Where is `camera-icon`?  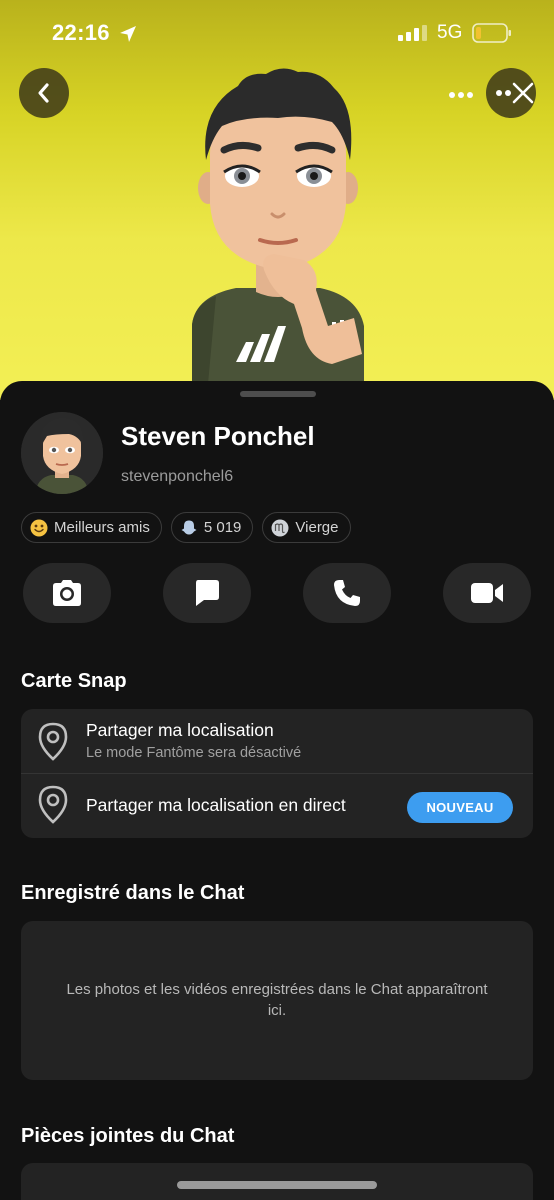 camera-icon is located at coordinates (67, 593).